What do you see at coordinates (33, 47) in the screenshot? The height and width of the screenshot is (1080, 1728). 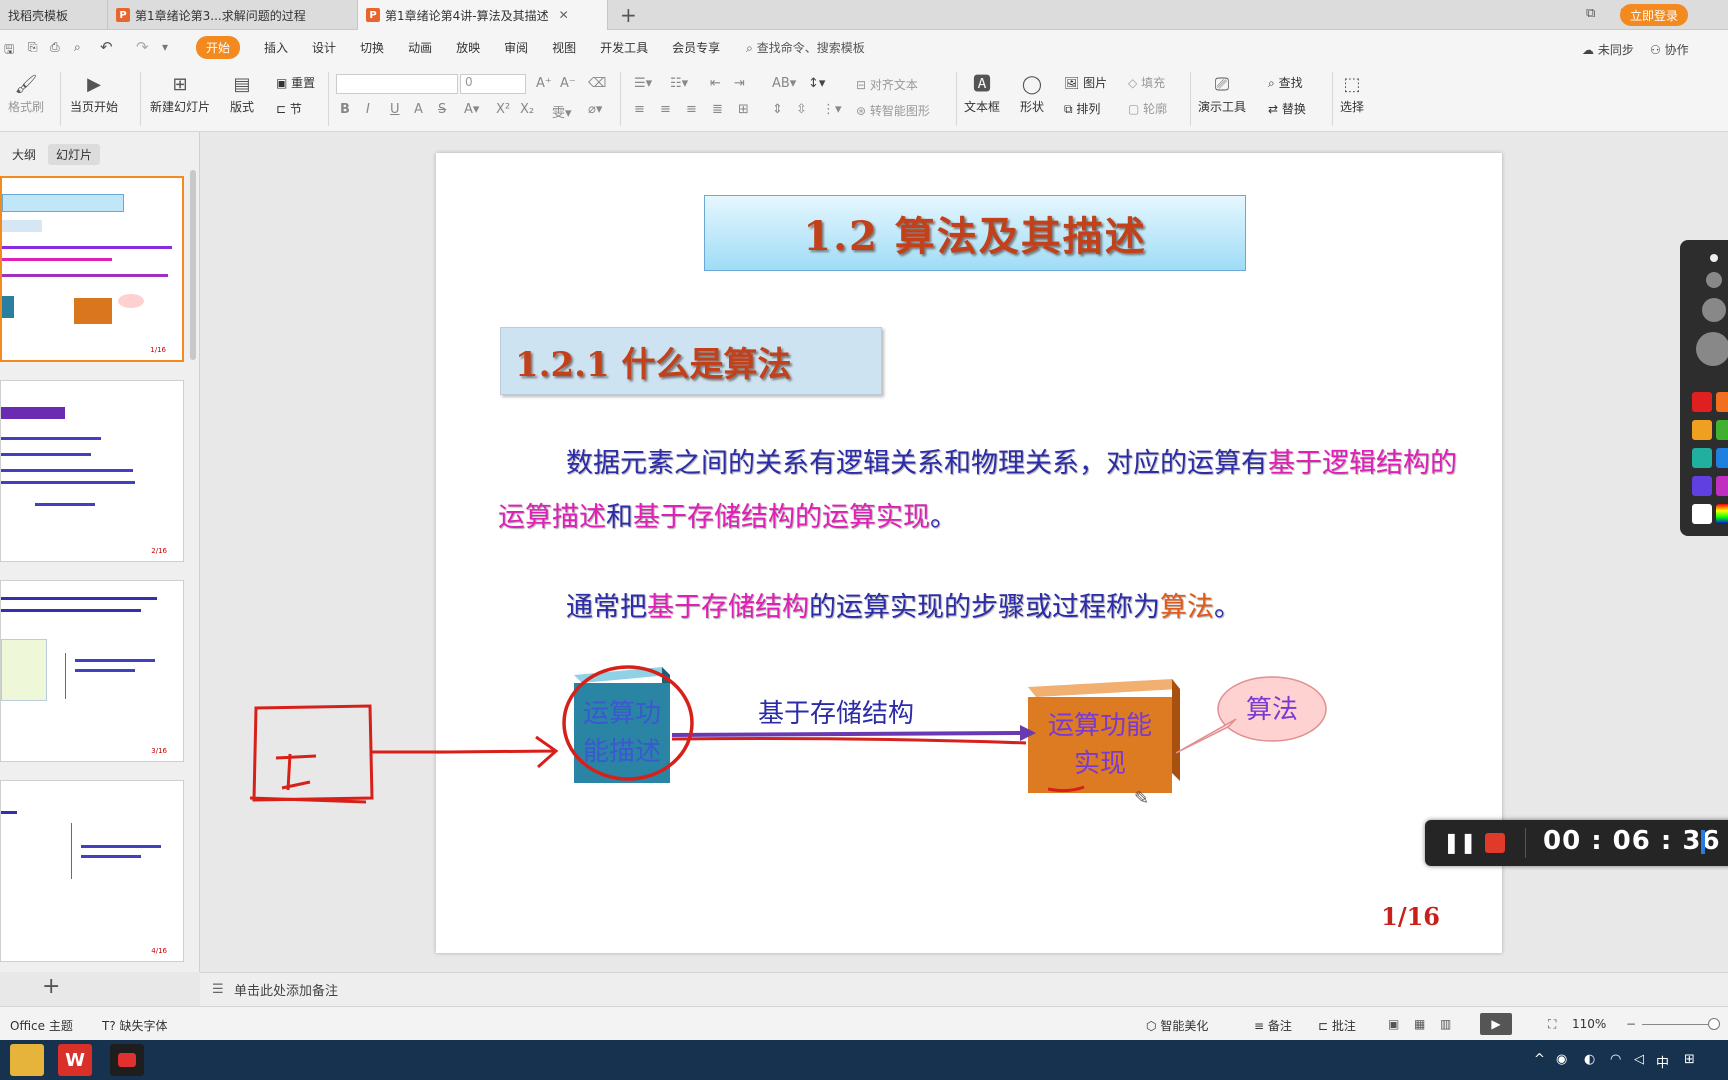 I see `export-icon: ⎘` at bounding box center [33, 47].